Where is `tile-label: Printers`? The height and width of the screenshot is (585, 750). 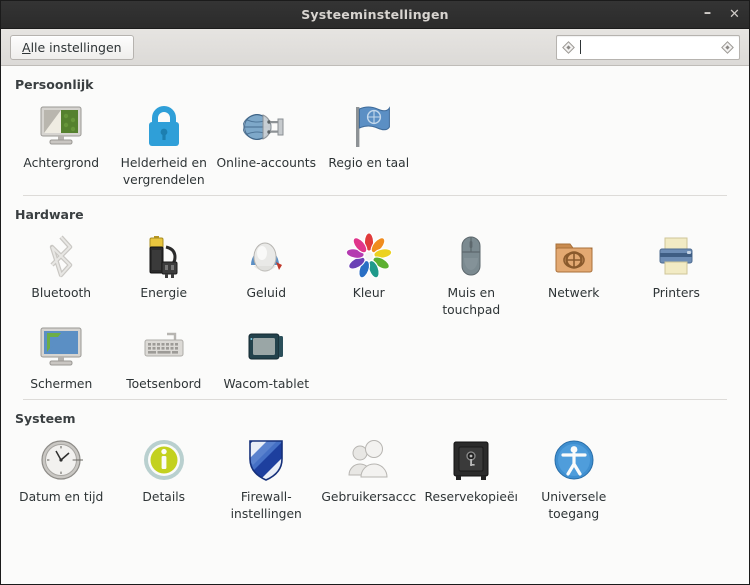 tile-label: Printers is located at coordinates (676, 293).